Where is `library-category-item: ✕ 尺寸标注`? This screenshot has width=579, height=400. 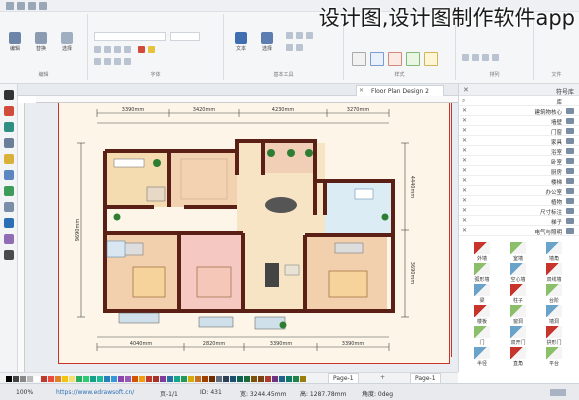 library-category-item: ✕ 尺寸标注 is located at coordinates (519, 211).